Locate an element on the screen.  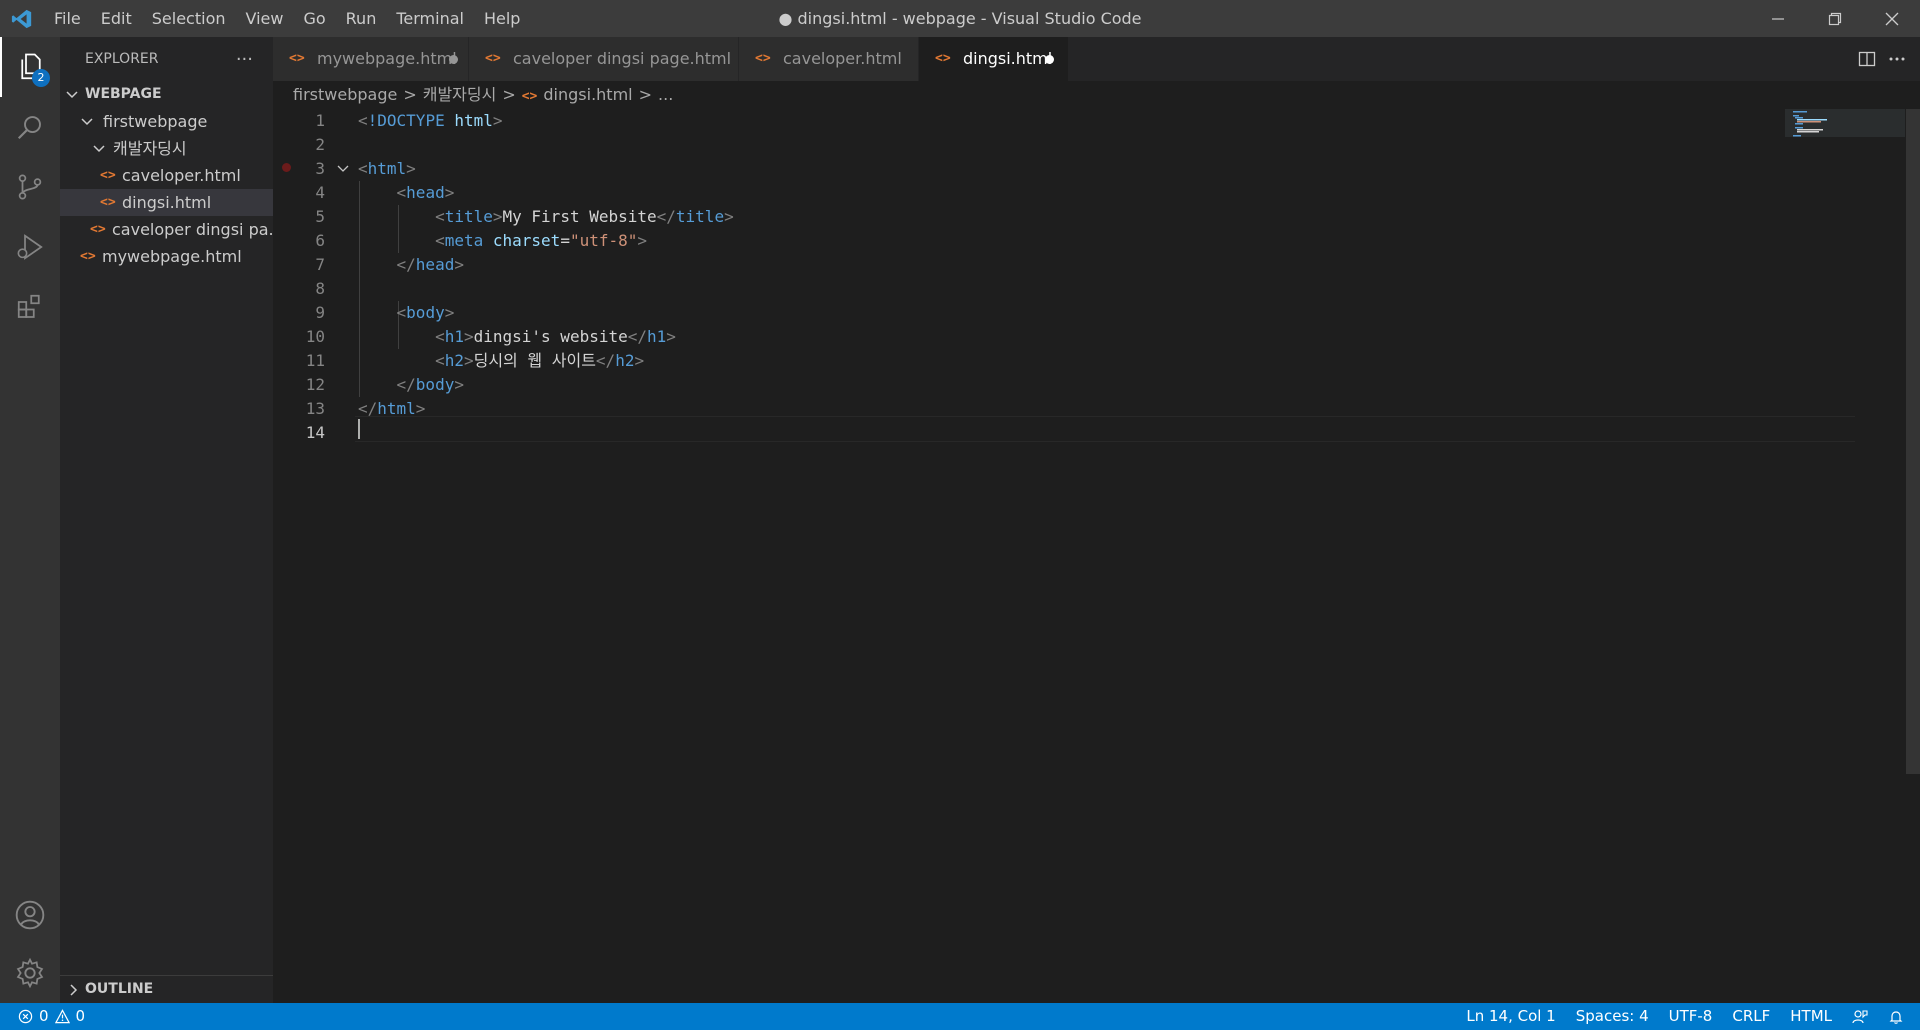
code-line: 3 <html> is located at coordinates (1023, 169).